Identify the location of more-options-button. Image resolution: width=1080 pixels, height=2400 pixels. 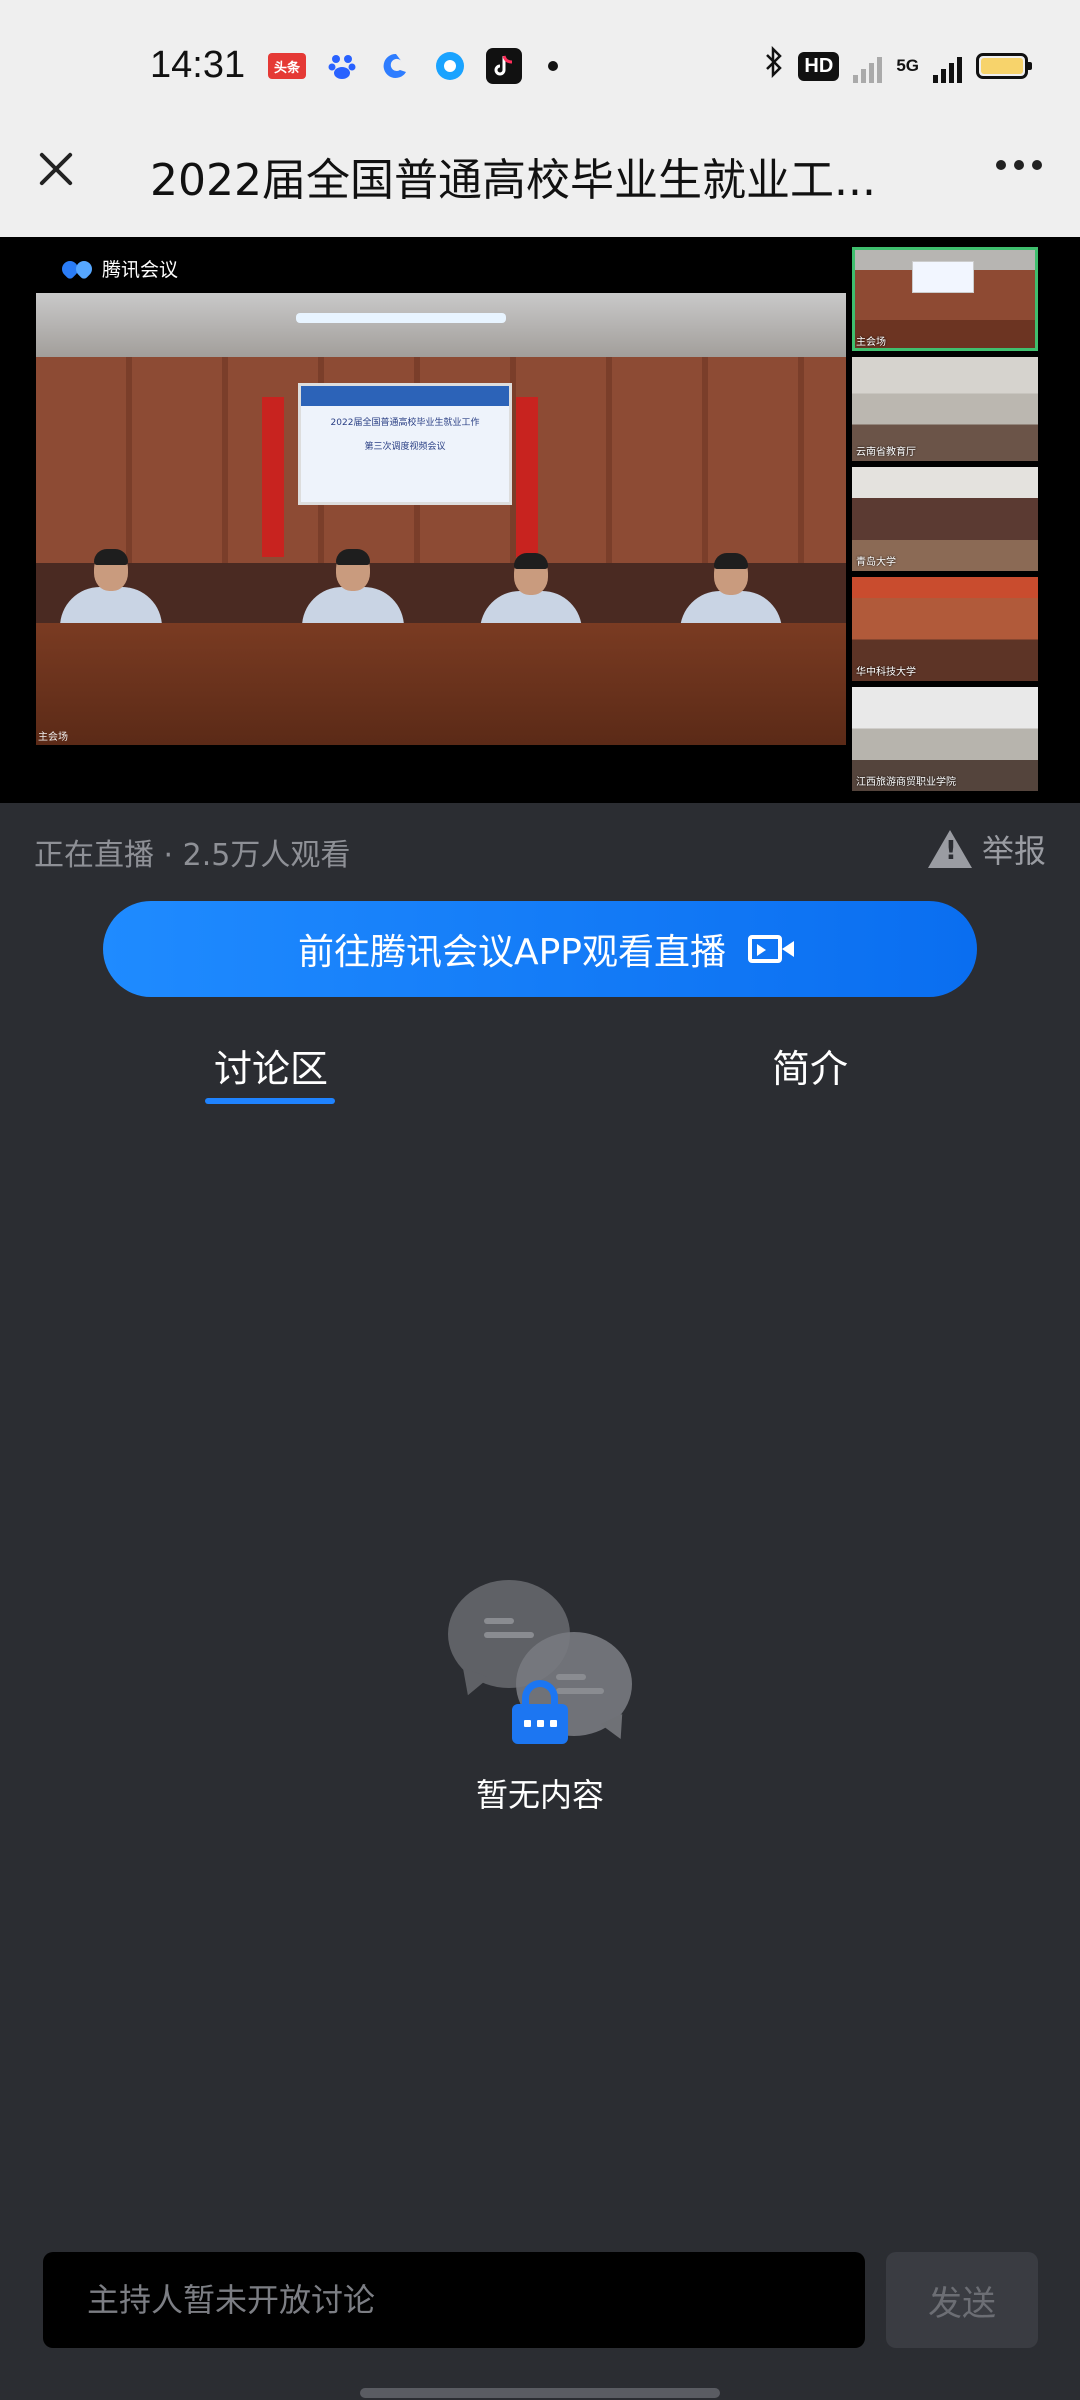
(1019, 165).